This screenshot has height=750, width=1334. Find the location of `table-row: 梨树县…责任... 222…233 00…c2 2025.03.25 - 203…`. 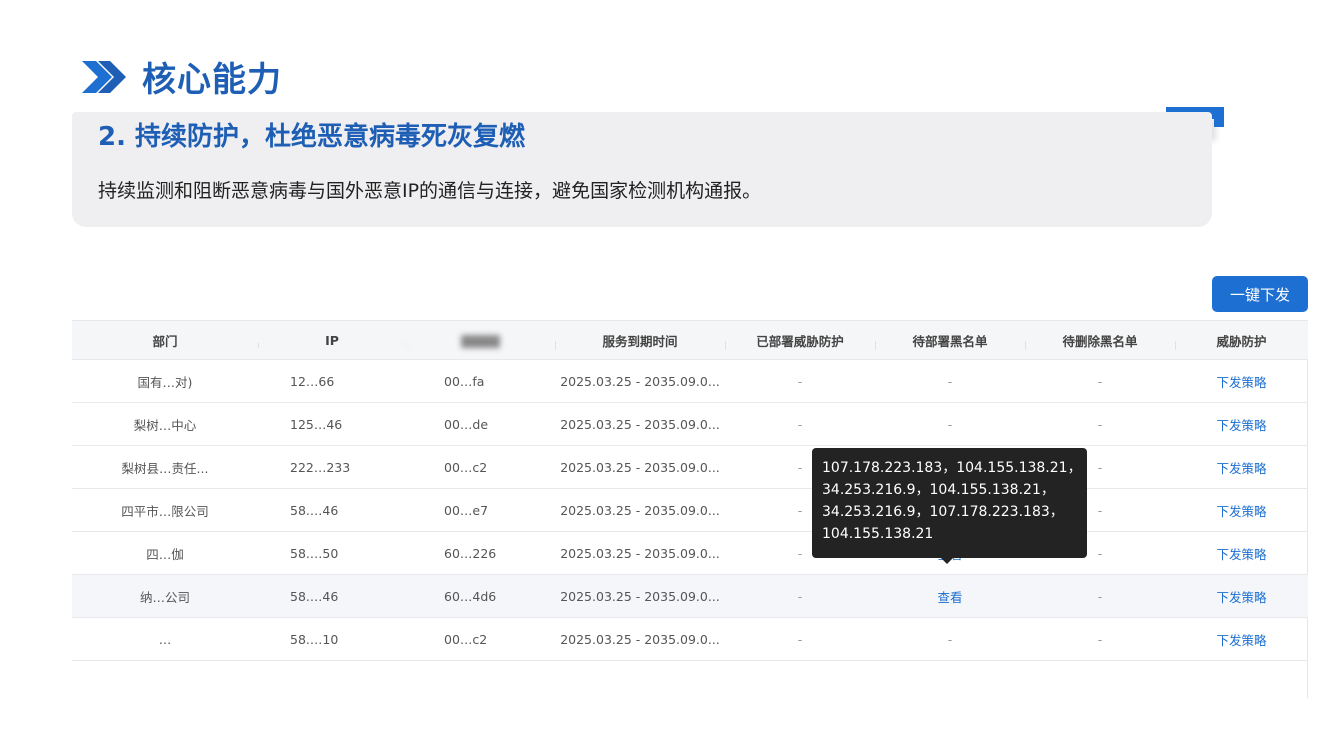

table-row: 梨树县…责任... 222…233 00…c2 2025.03.25 - 203… is located at coordinates (690, 467).